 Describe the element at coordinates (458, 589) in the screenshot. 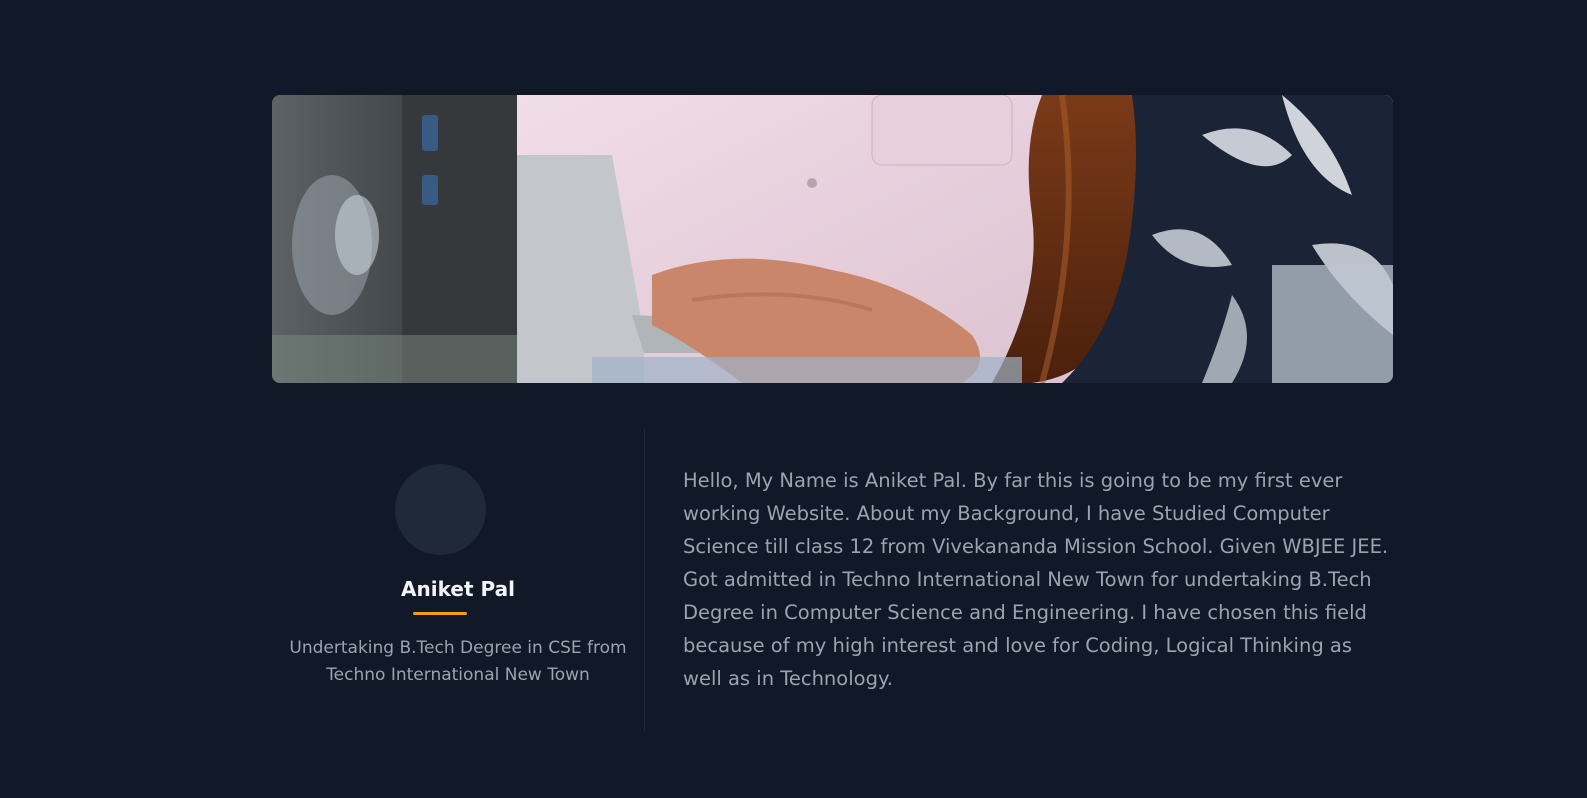

I see `profile-name: Aniket Pal` at that location.